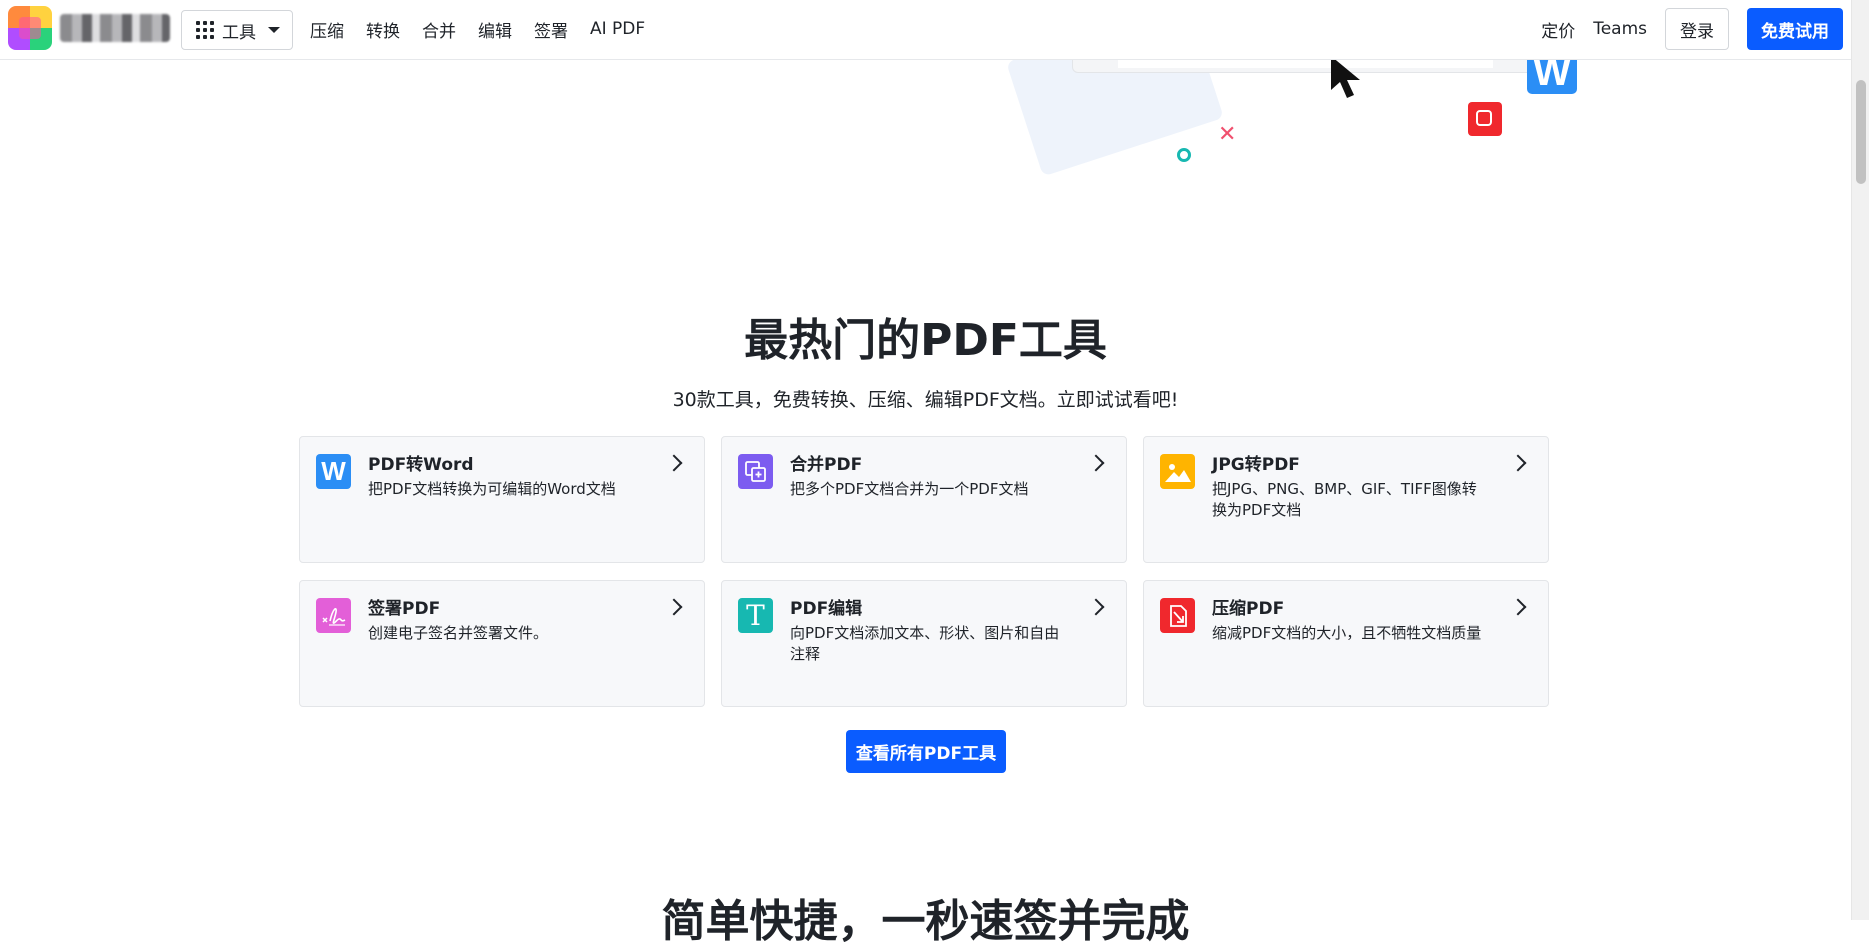 This screenshot has width=1869, height=947. I want to click on login-button: 登录, so click(1697, 29).